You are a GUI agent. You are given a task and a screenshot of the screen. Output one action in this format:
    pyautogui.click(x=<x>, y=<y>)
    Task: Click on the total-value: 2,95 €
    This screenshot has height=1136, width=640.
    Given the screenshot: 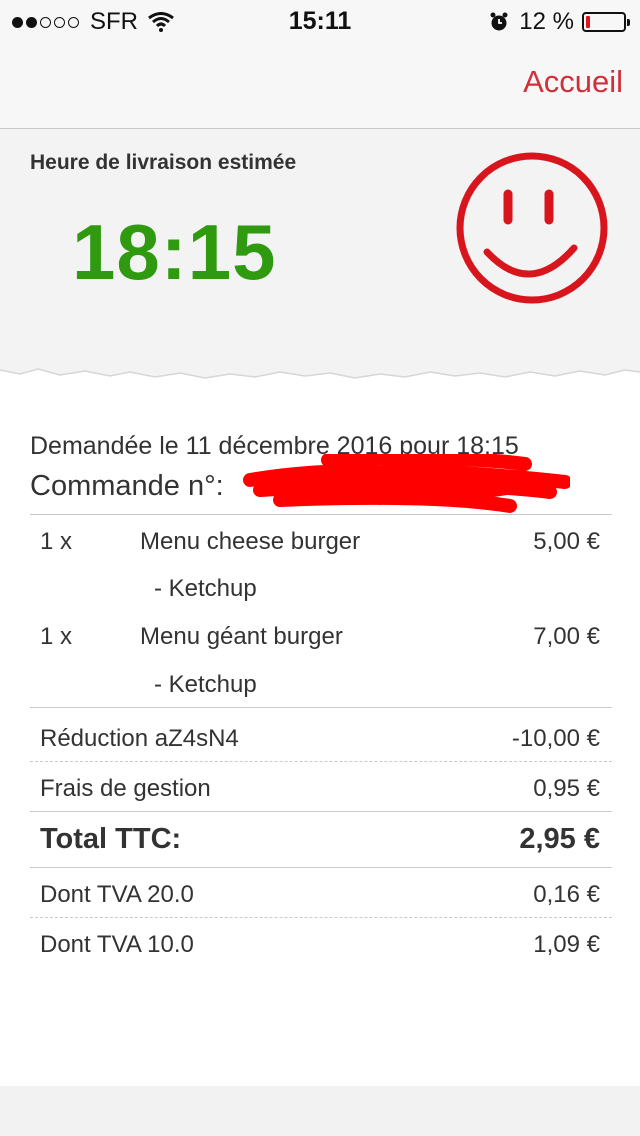 What is the action you would take?
    pyautogui.click(x=559, y=839)
    